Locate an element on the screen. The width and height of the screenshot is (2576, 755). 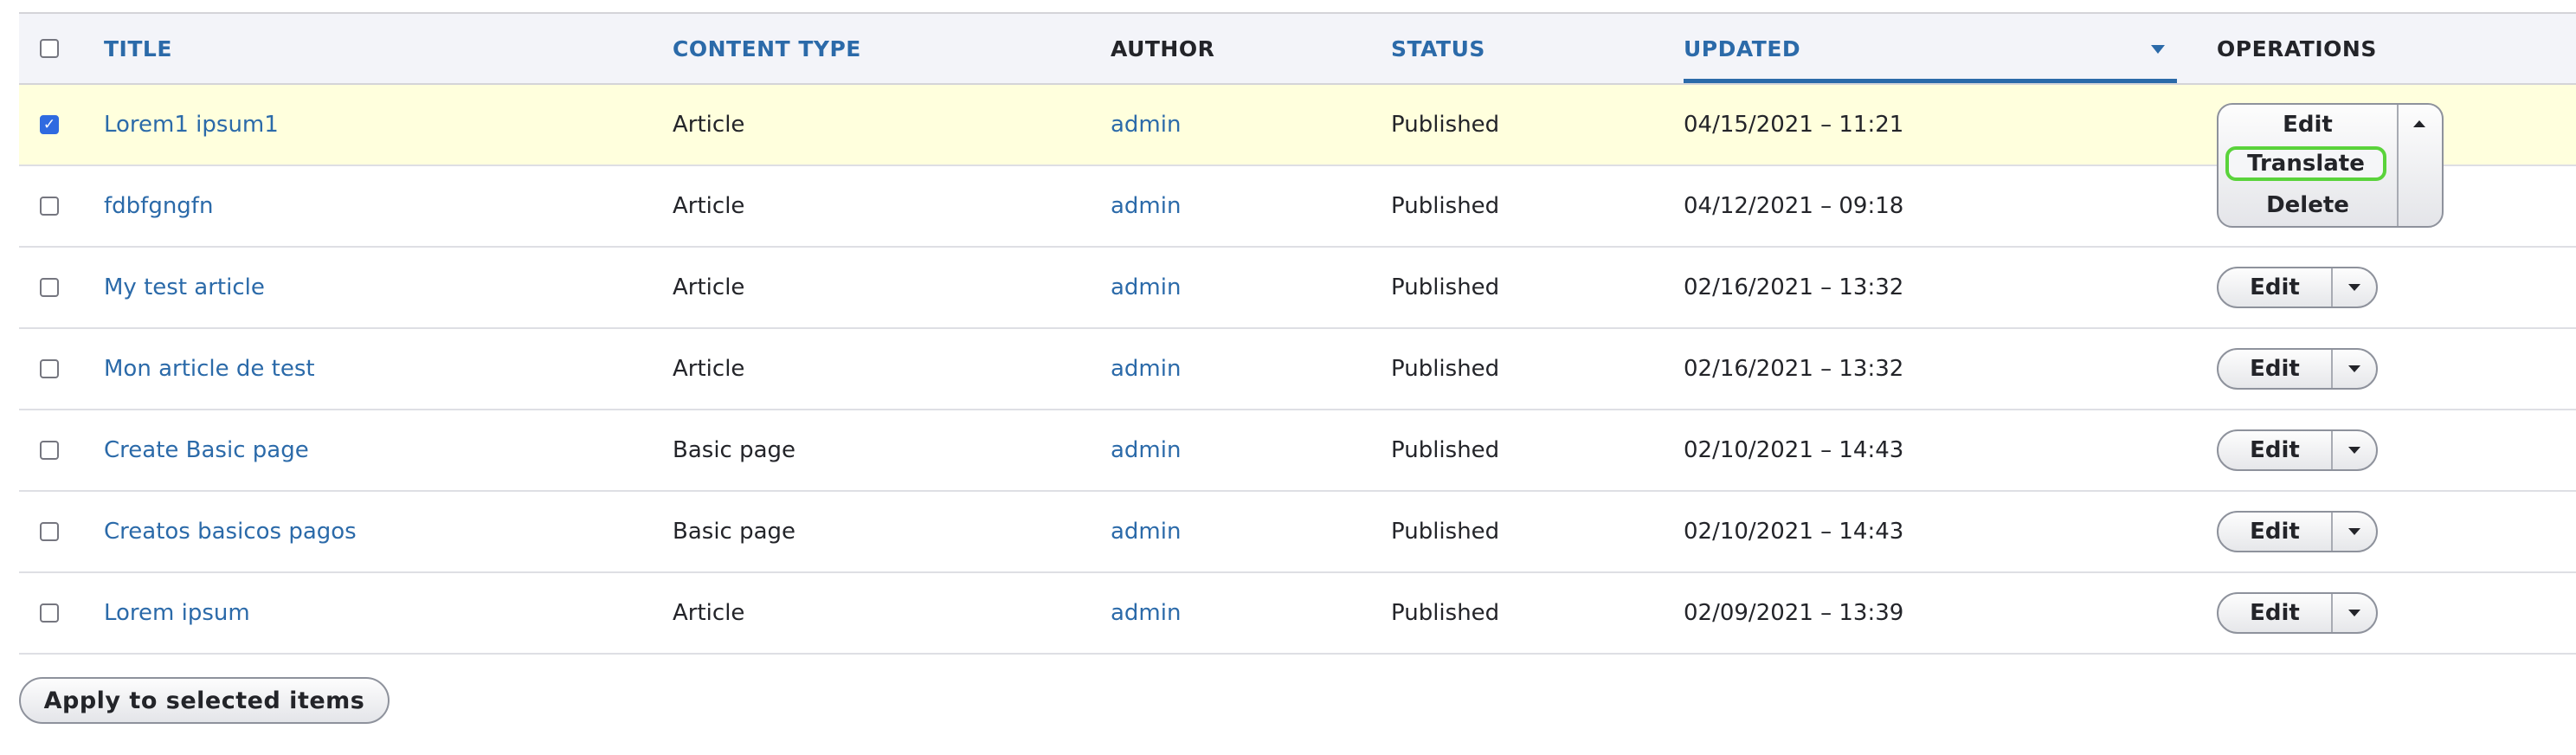
updated-cell: 04/12/2021 – 09:18 is located at coordinates (1794, 206).